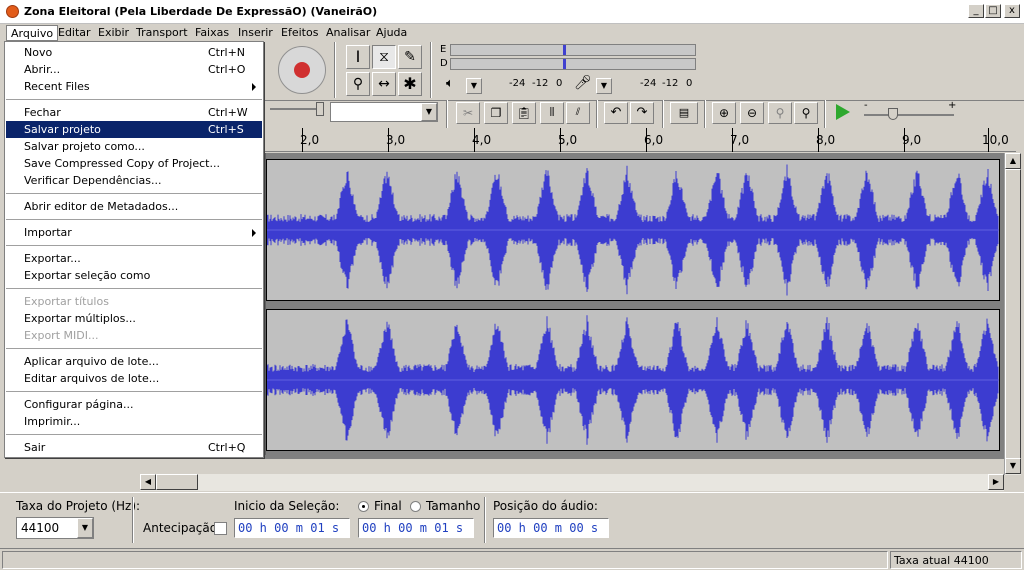 This screenshot has width=1024, height=570. I want to click on zoom-tool: ⚲, so click(358, 84).